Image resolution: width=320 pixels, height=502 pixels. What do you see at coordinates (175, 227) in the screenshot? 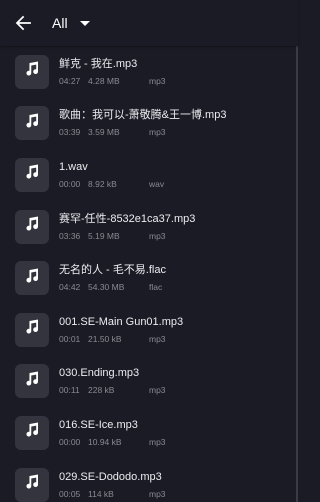
I see `file-info: 赛罕-任性-8532e1ca37.mp3 03:36 5.19 MB mp3` at bounding box center [175, 227].